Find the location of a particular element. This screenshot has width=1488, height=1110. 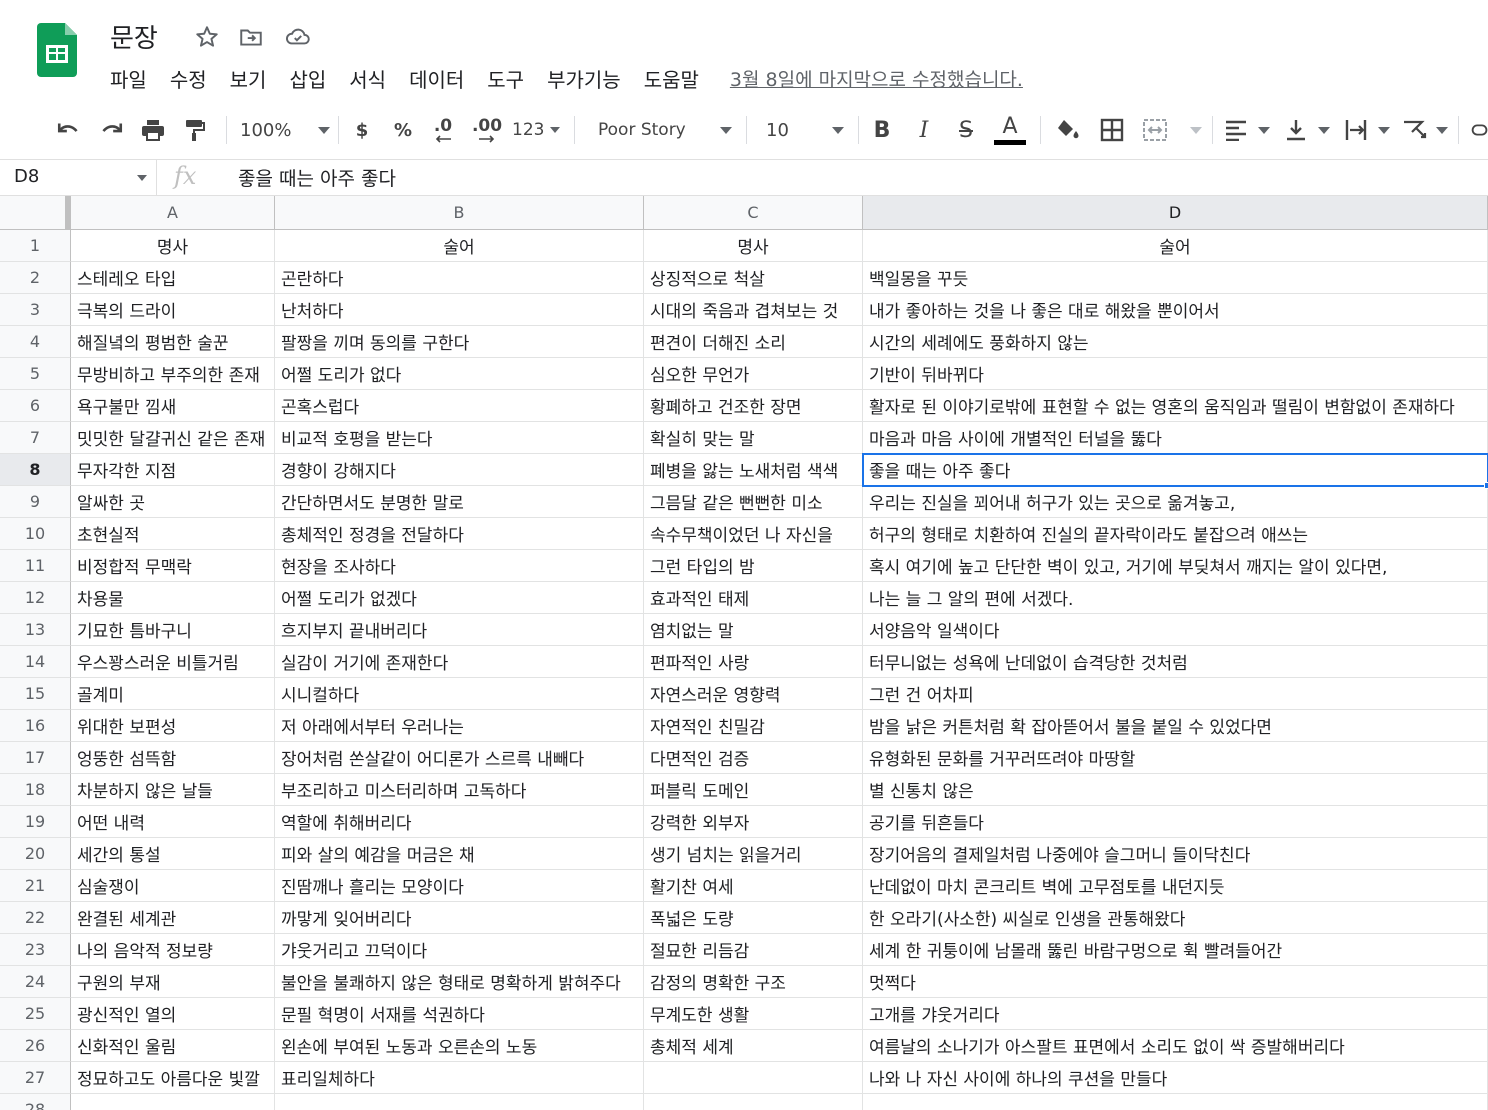

row-header-6: 6 is located at coordinates (35, 406).